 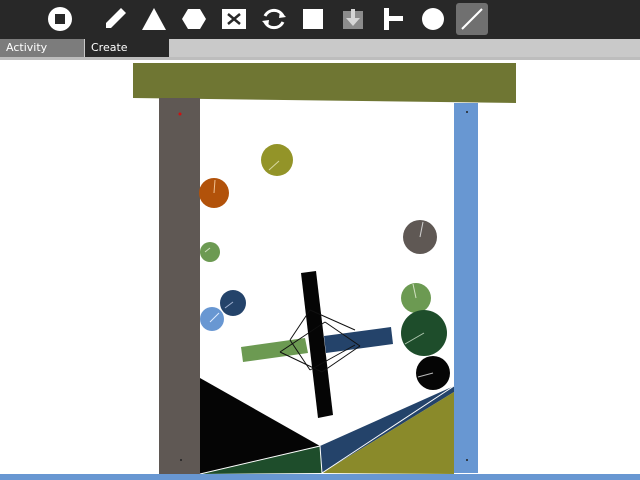 I want to click on pencil-icon, so click(x=116, y=18).